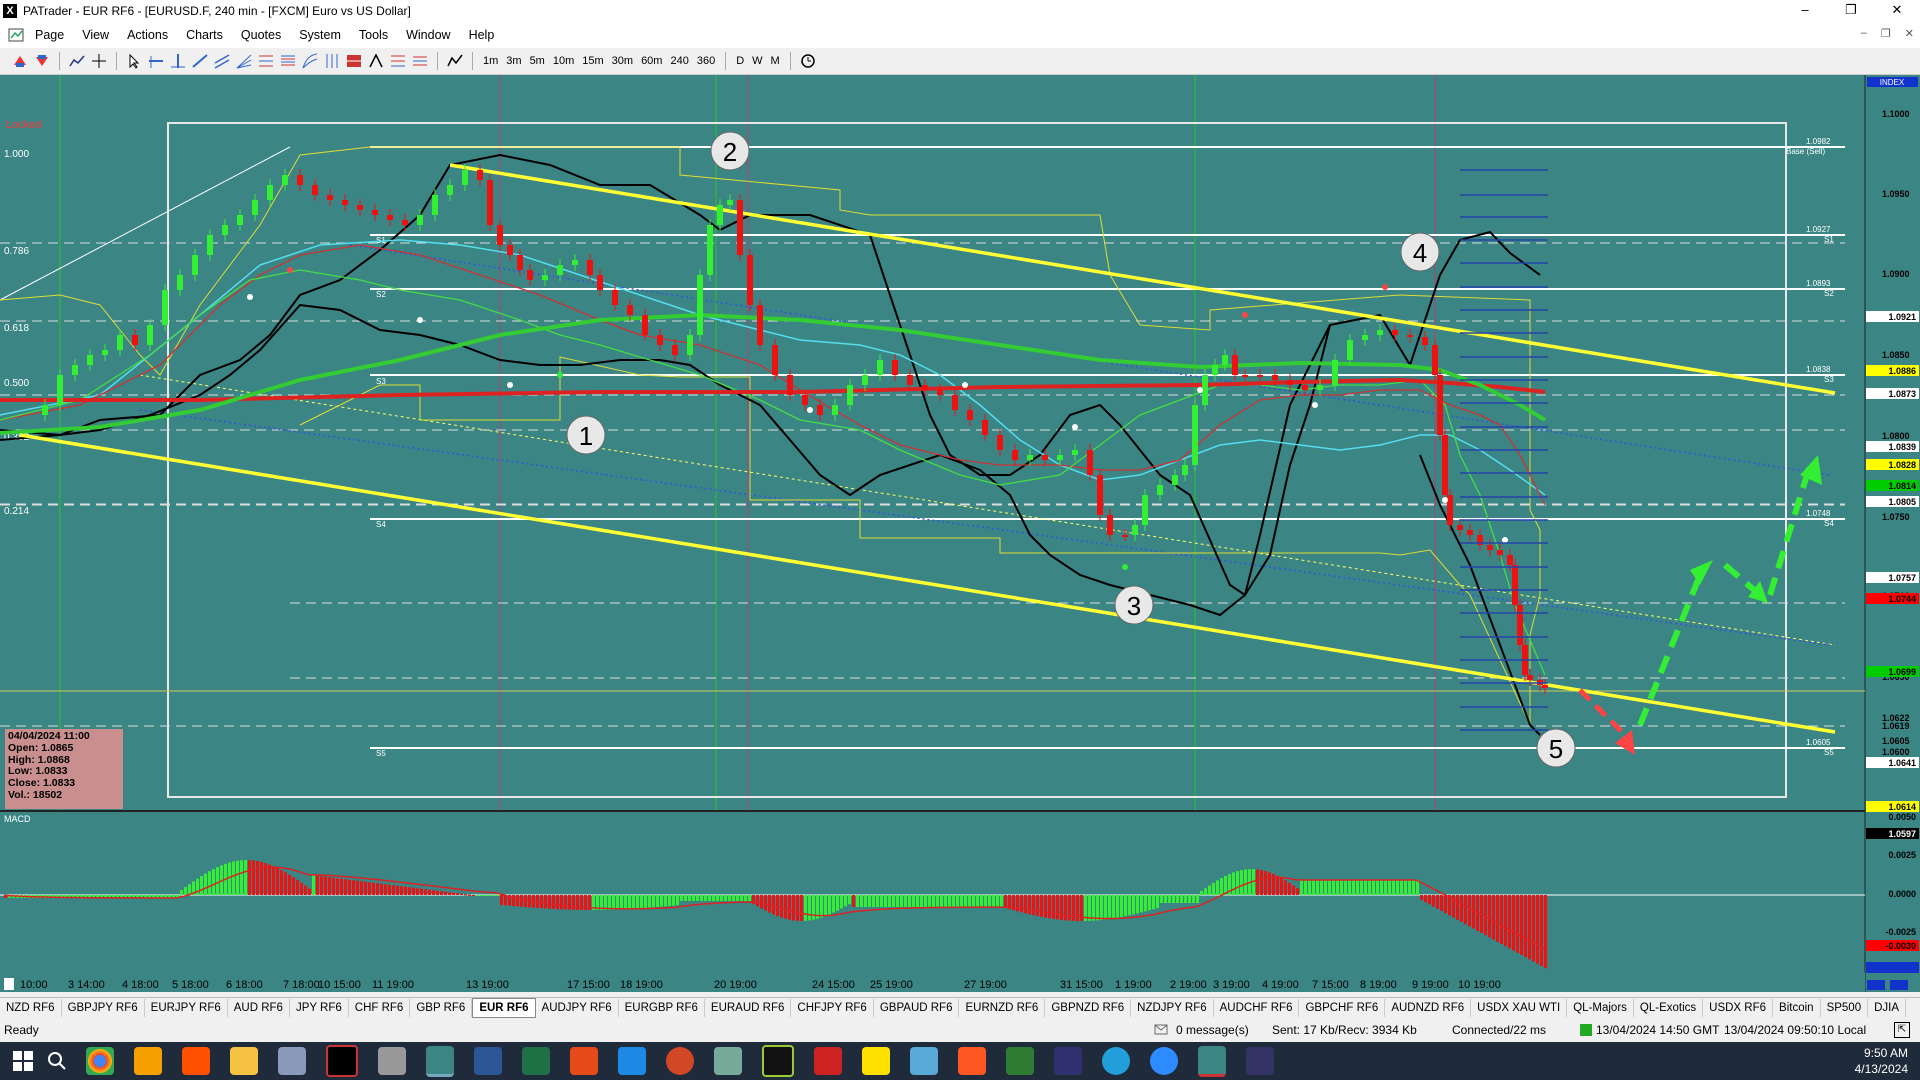  Describe the element at coordinates (376, 61) in the screenshot. I see `andrews-pitchfork-icon` at that location.